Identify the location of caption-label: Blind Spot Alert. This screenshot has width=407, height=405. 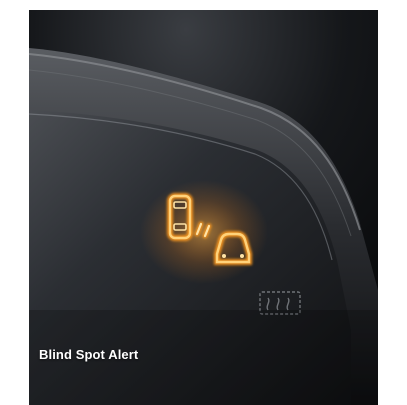
(89, 354).